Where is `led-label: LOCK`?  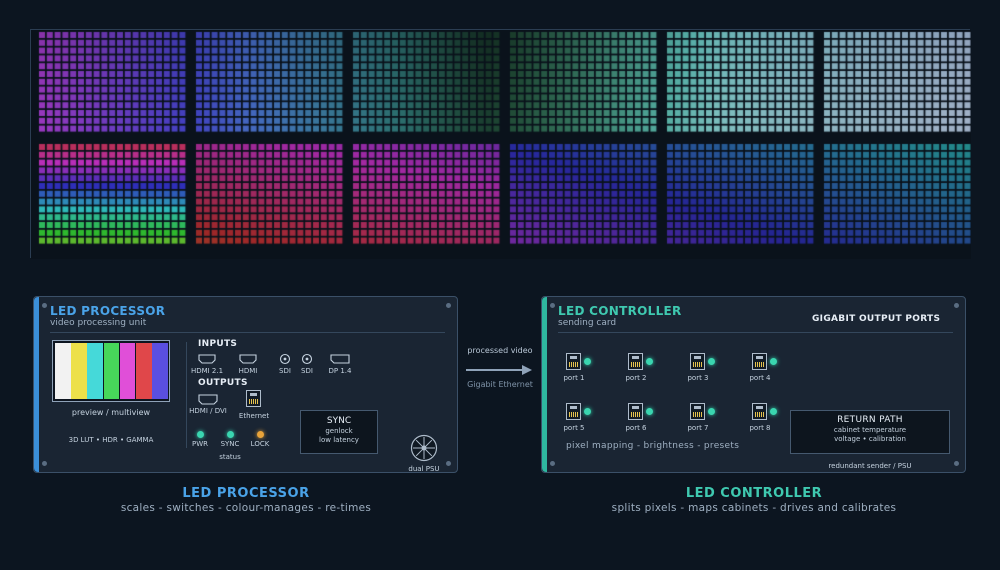 led-label: LOCK is located at coordinates (260, 444).